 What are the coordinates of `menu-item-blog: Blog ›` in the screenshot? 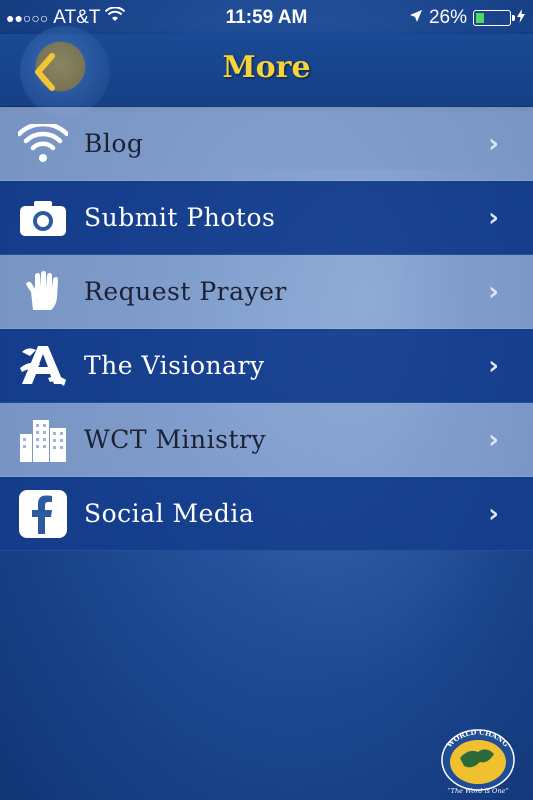 It's located at (266, 144).